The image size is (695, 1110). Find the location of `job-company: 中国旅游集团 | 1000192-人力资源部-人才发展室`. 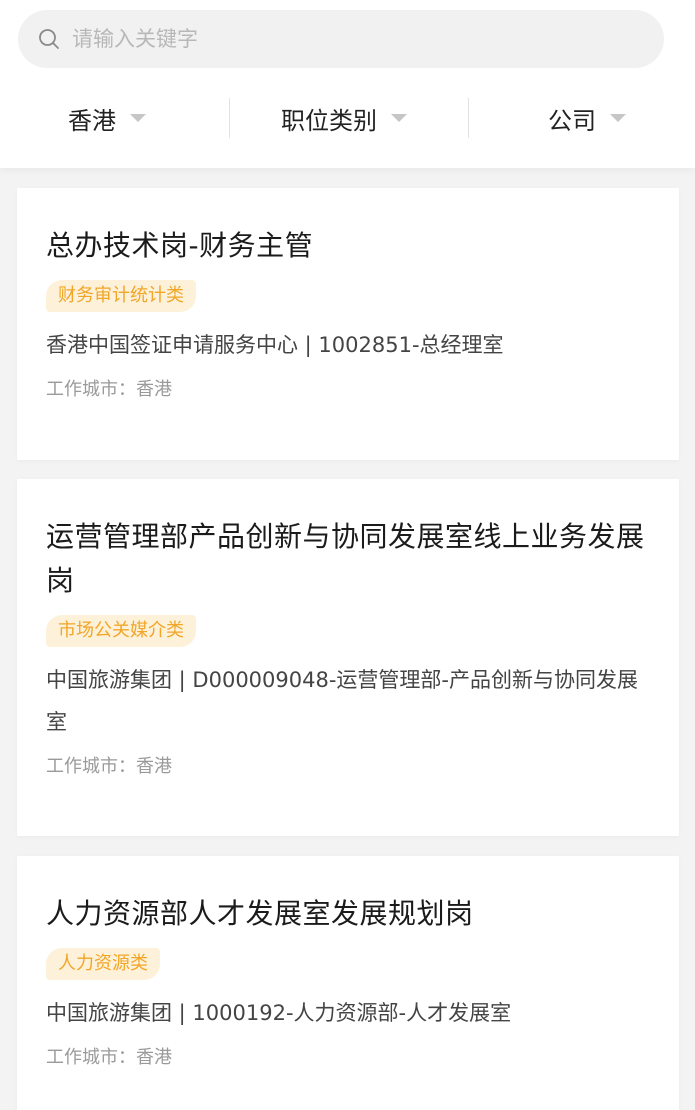

job-company: 中国旅游集团 | 1000192-人力资源部-人才发展室 is located at coordinates (279, 1013).